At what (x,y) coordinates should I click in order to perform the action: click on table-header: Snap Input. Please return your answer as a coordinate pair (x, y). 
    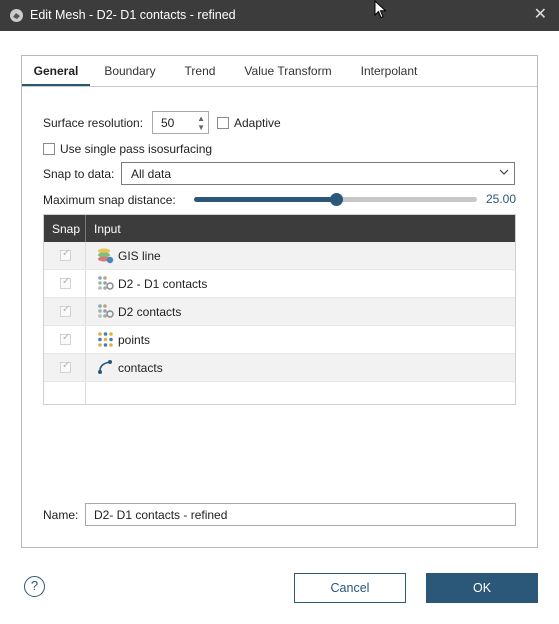
    Looking at the image, I should click on (279, 228).